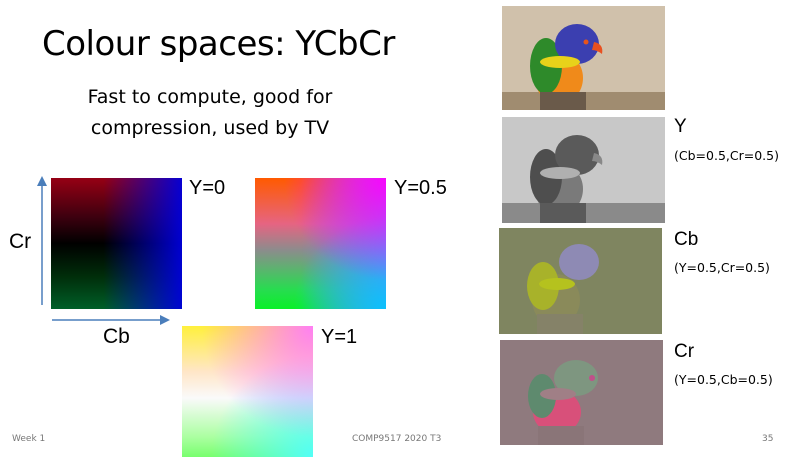 This screenshot has width=785, height=464. Describe the element at coordinates (165, 320) in the screenshot. I see `cb-axis-arrowhead` at that location.